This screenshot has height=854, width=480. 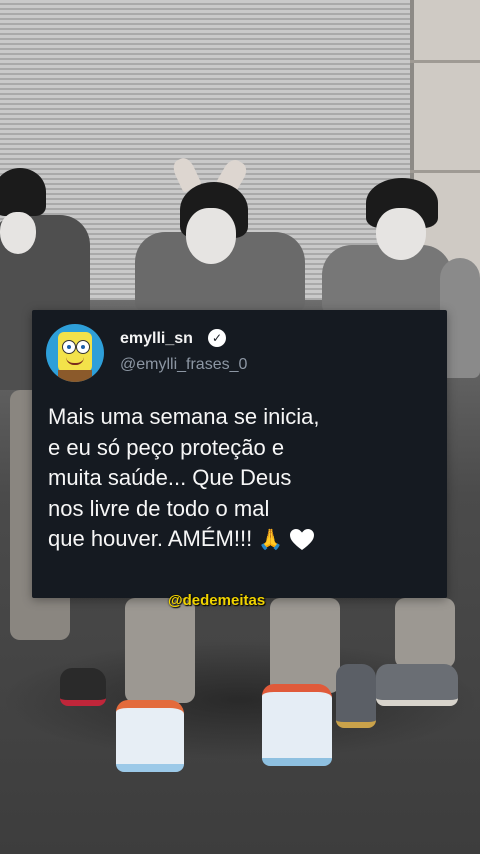 What do you see at coordinates (217, 600) in the screenshot?
I see `overlay-watermark-handle: @dedemeitas` at bounding box center [217, 600].